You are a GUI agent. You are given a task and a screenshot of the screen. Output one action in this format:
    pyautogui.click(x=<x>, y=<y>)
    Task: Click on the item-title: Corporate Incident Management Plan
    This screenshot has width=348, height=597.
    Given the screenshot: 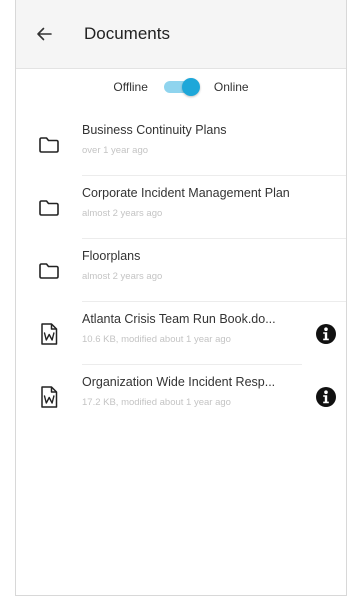 What is the action you would take?
    pyautogui.click(x=186, y=193)
    